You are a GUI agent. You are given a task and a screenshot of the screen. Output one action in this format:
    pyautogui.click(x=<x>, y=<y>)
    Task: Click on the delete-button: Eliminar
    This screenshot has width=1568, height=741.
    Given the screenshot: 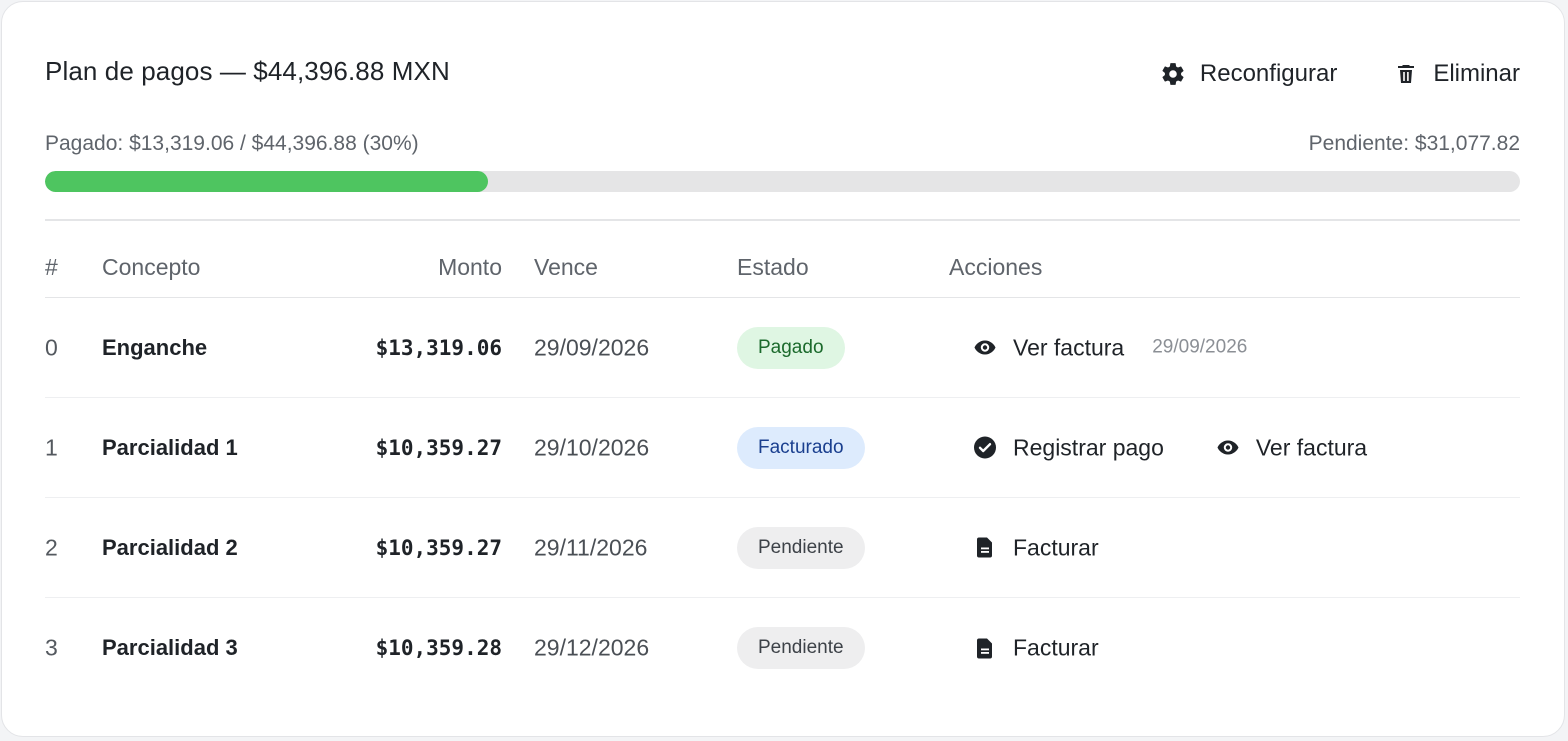 What is the action you would take?
    pyautogui.click(x=1456, y=74)
    